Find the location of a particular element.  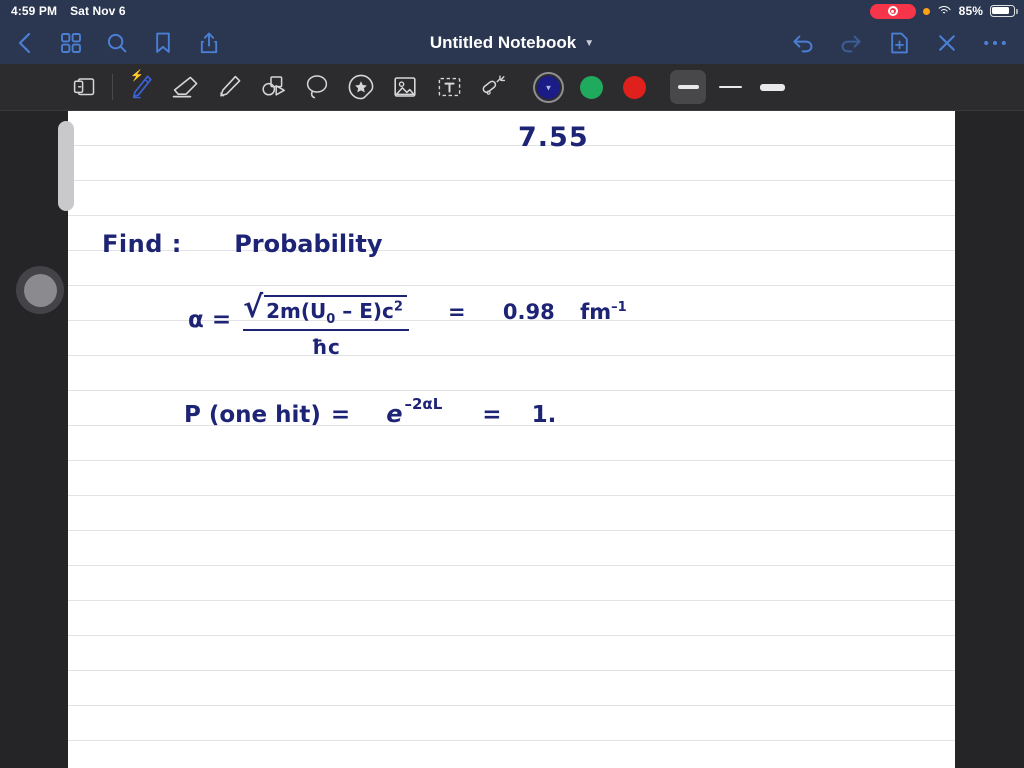

handwriting-alpha-symbol: α = is located at coordinates (210, 320).